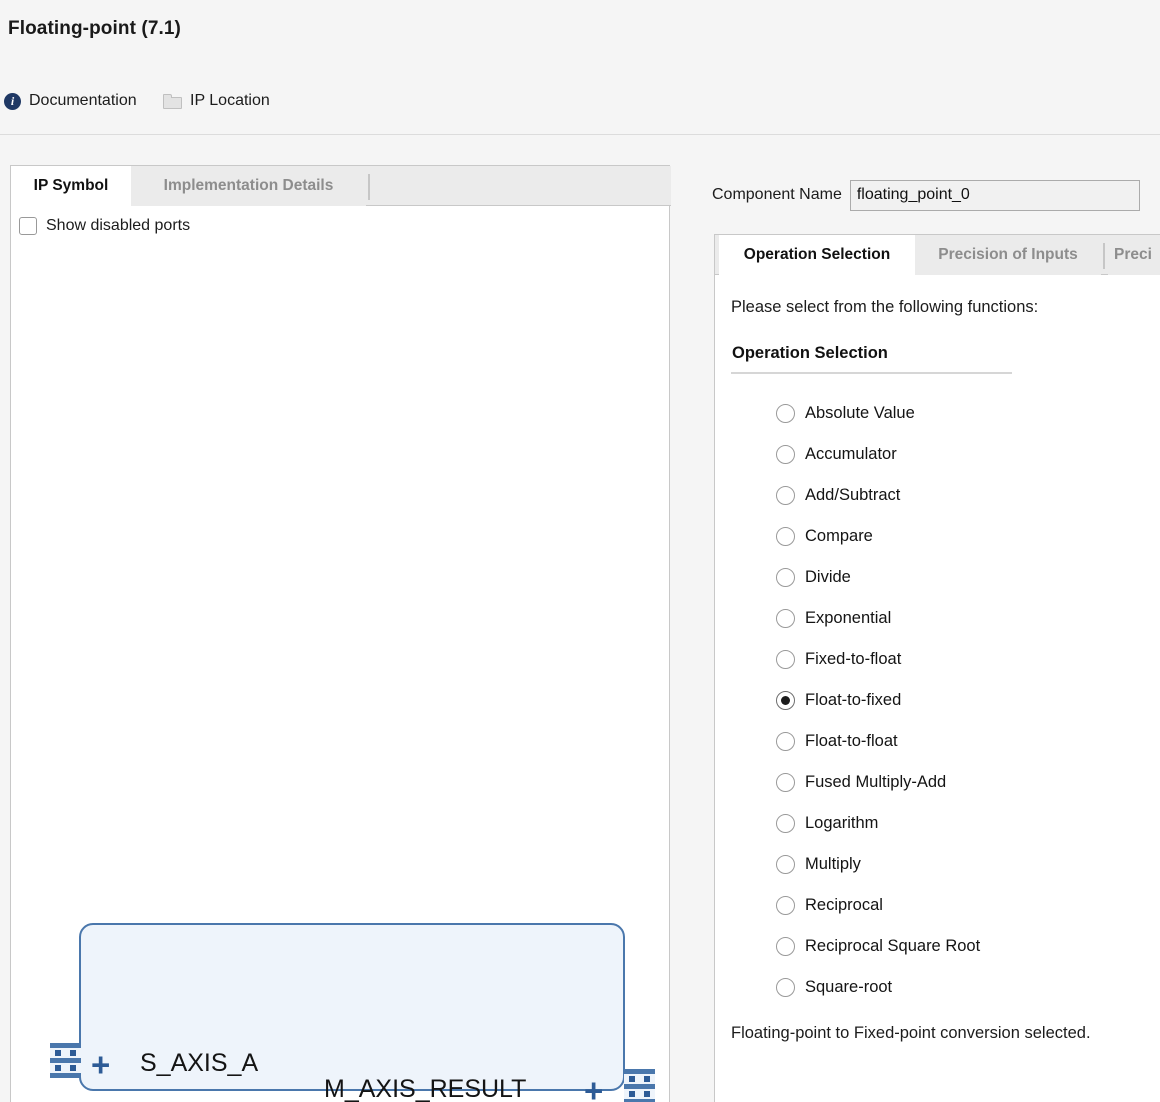  What do you see at coordinates (851, 741) in the screenshot?
I see `radio-option-label: Float-to-float` at bounding box center [851, 741].